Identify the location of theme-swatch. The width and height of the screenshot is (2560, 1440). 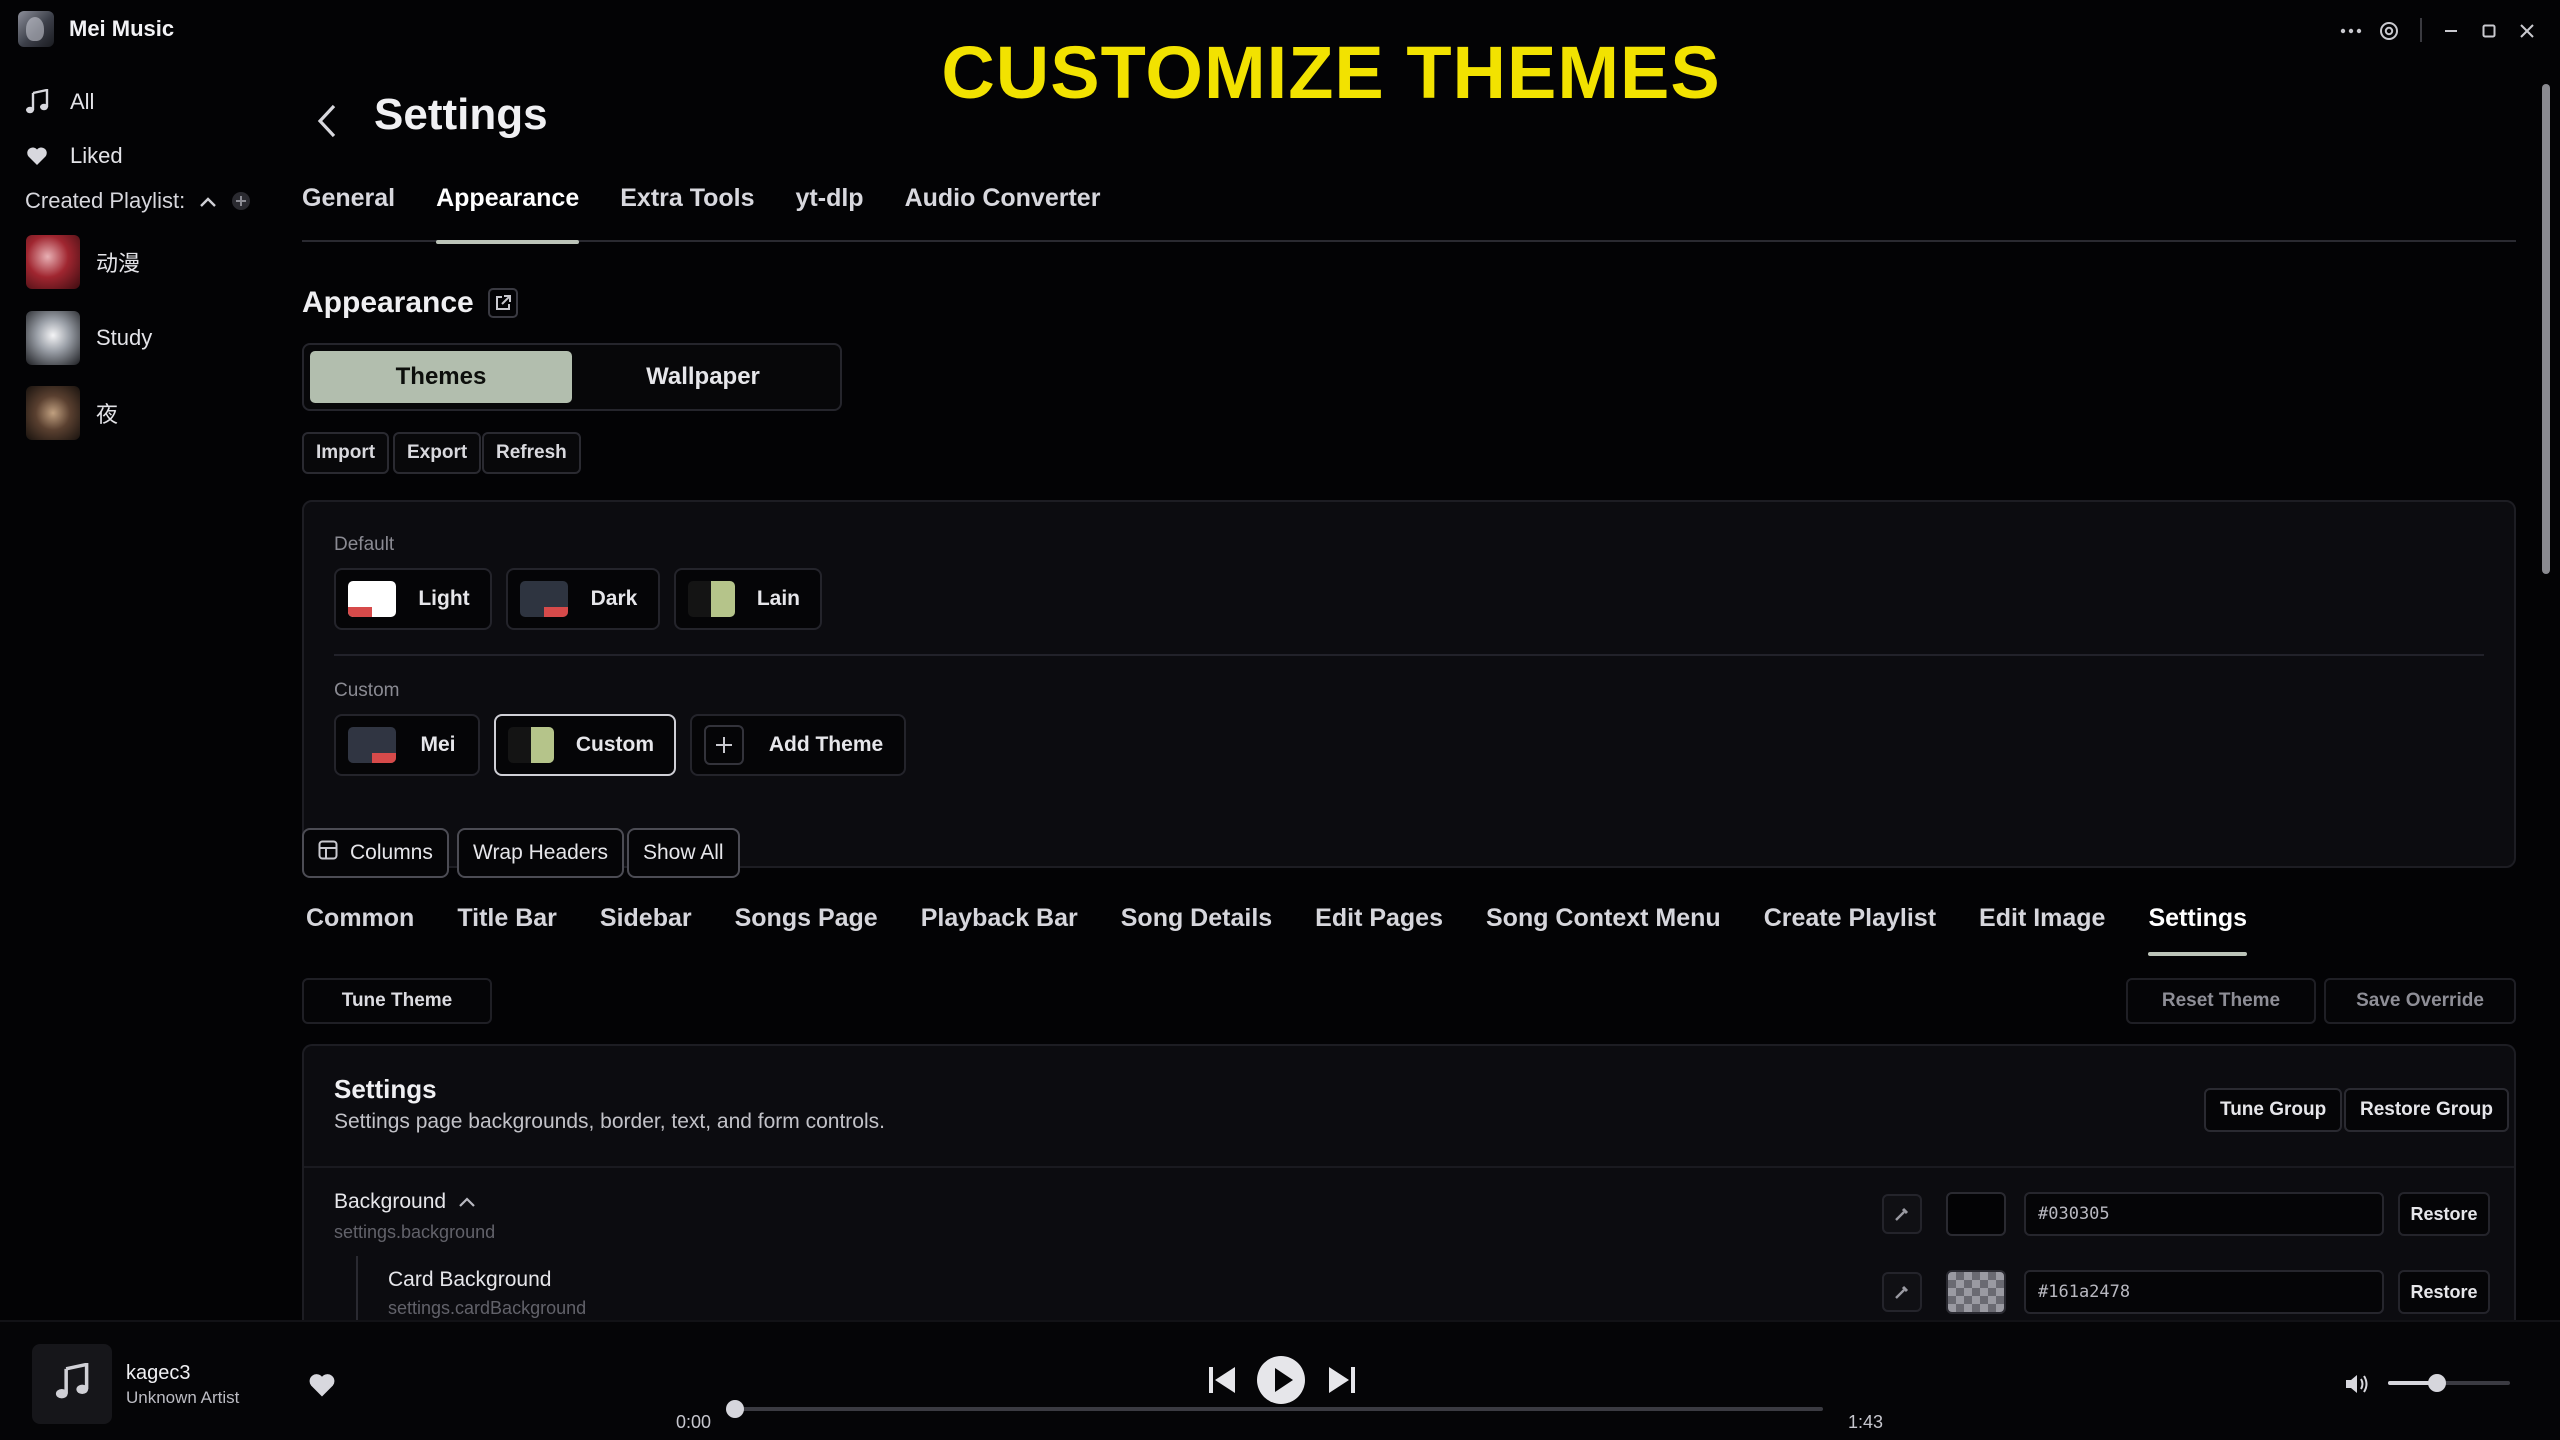
(711, 599).